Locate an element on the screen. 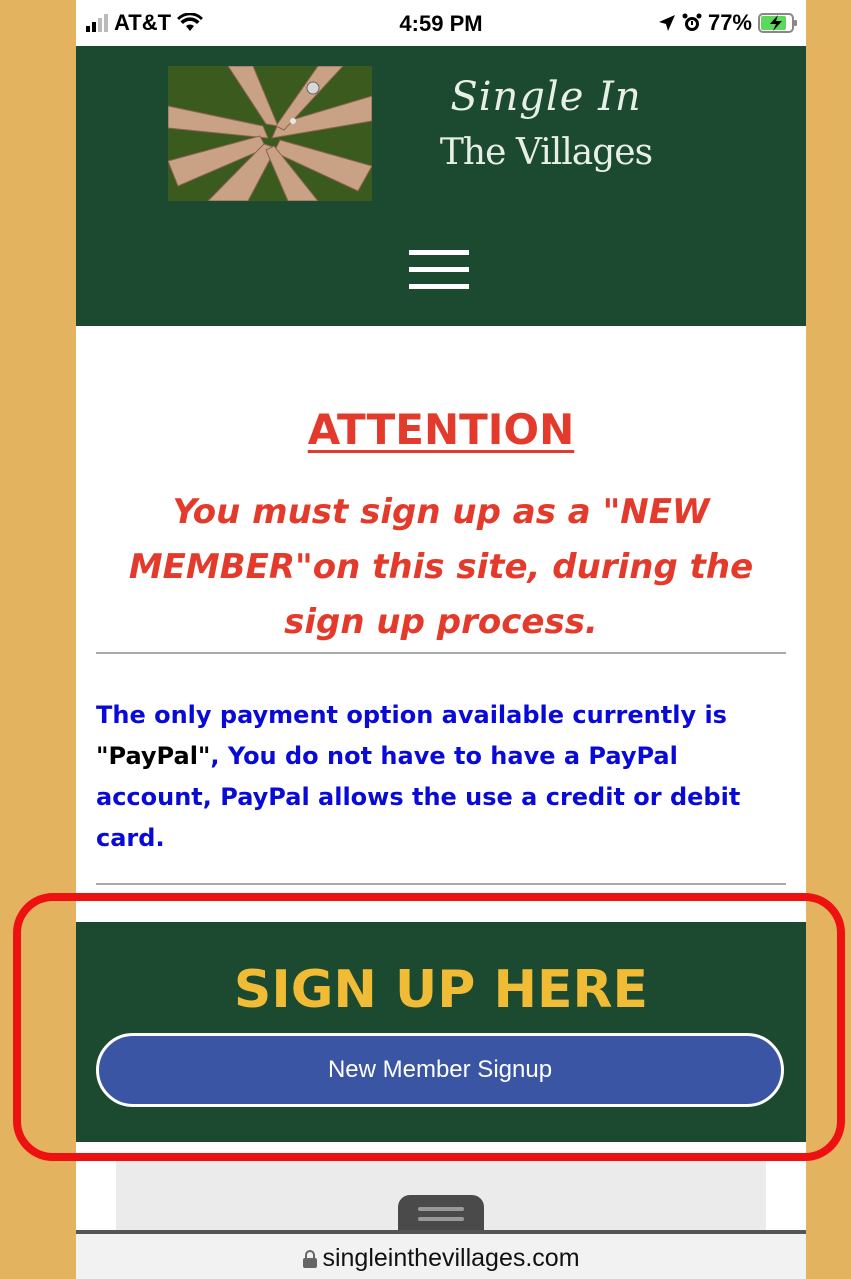  address-bar: singleinthevillages.com is located at coordinates (441, 1254).